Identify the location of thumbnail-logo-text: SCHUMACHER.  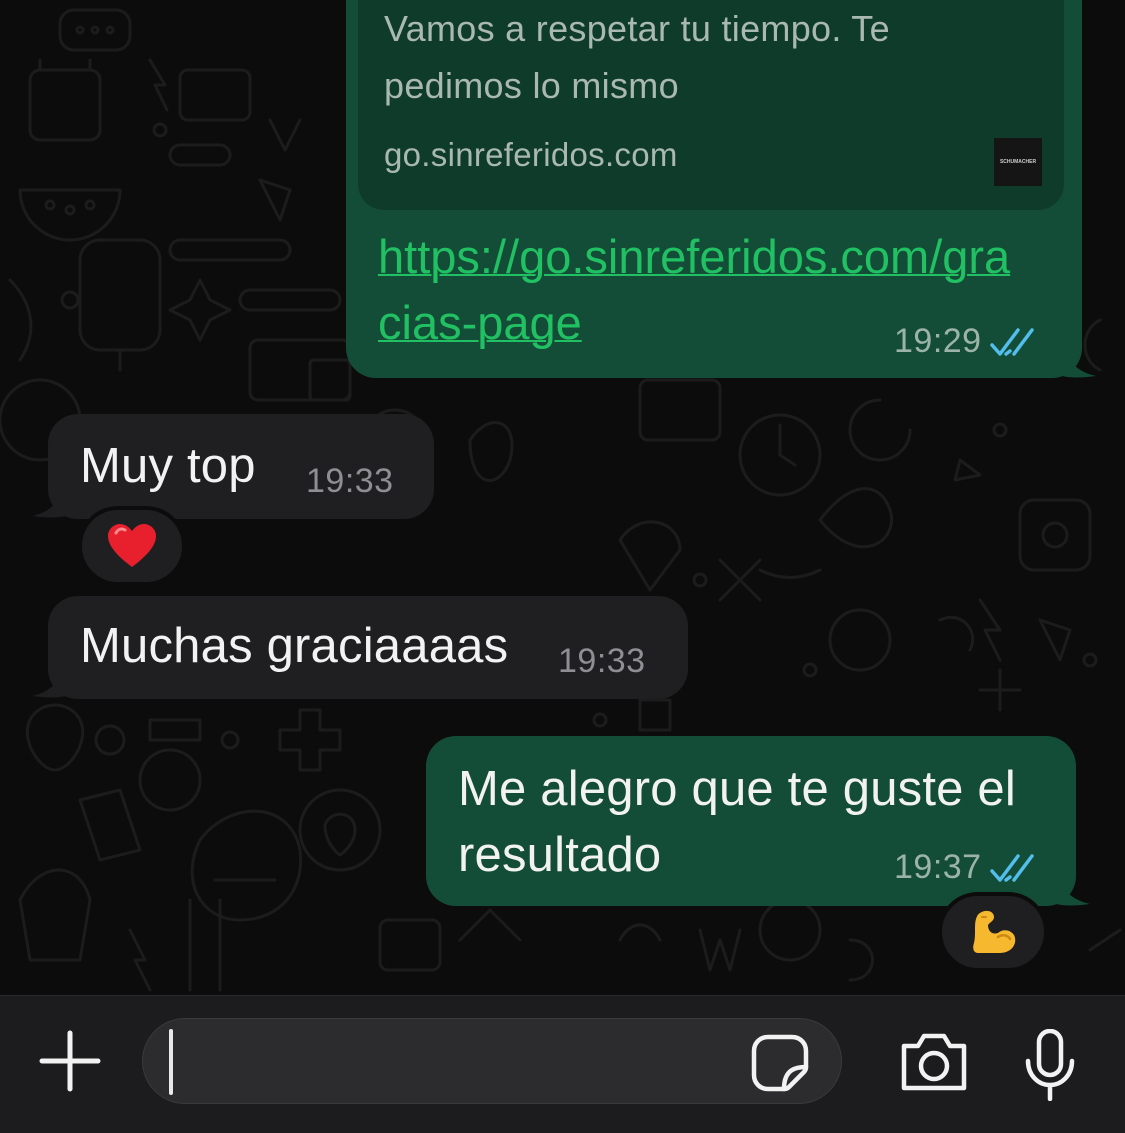
(1018, 162).